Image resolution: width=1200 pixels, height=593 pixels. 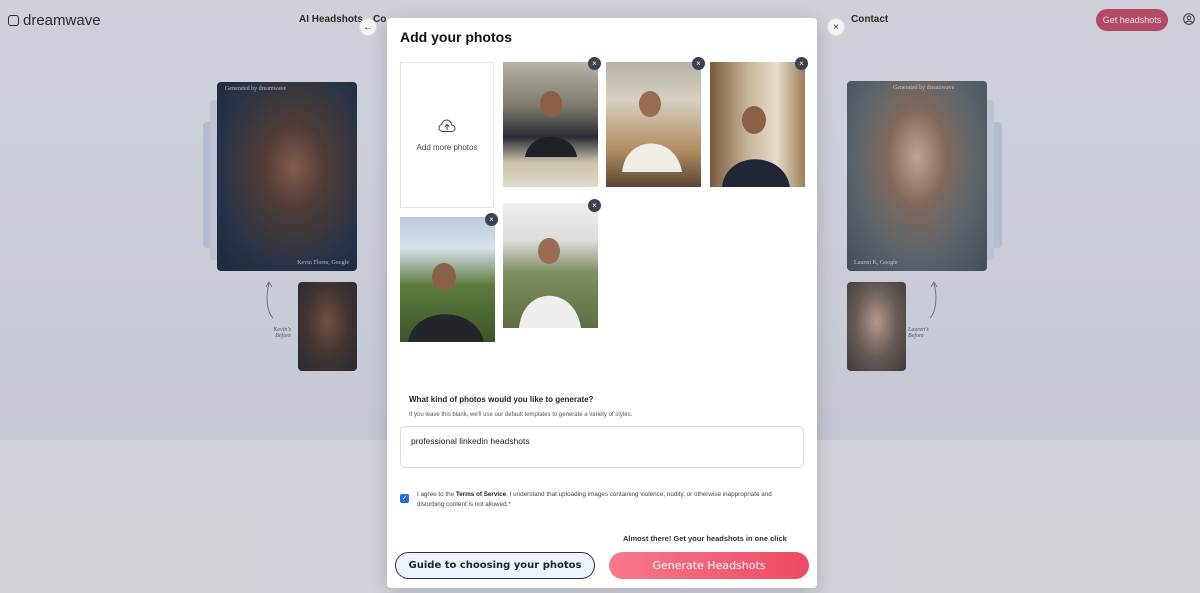 What do you see at coordinates (594, 63) in the screenshot?
I see `remove-photo-1-button: ×` at bounding box center [594, 63].